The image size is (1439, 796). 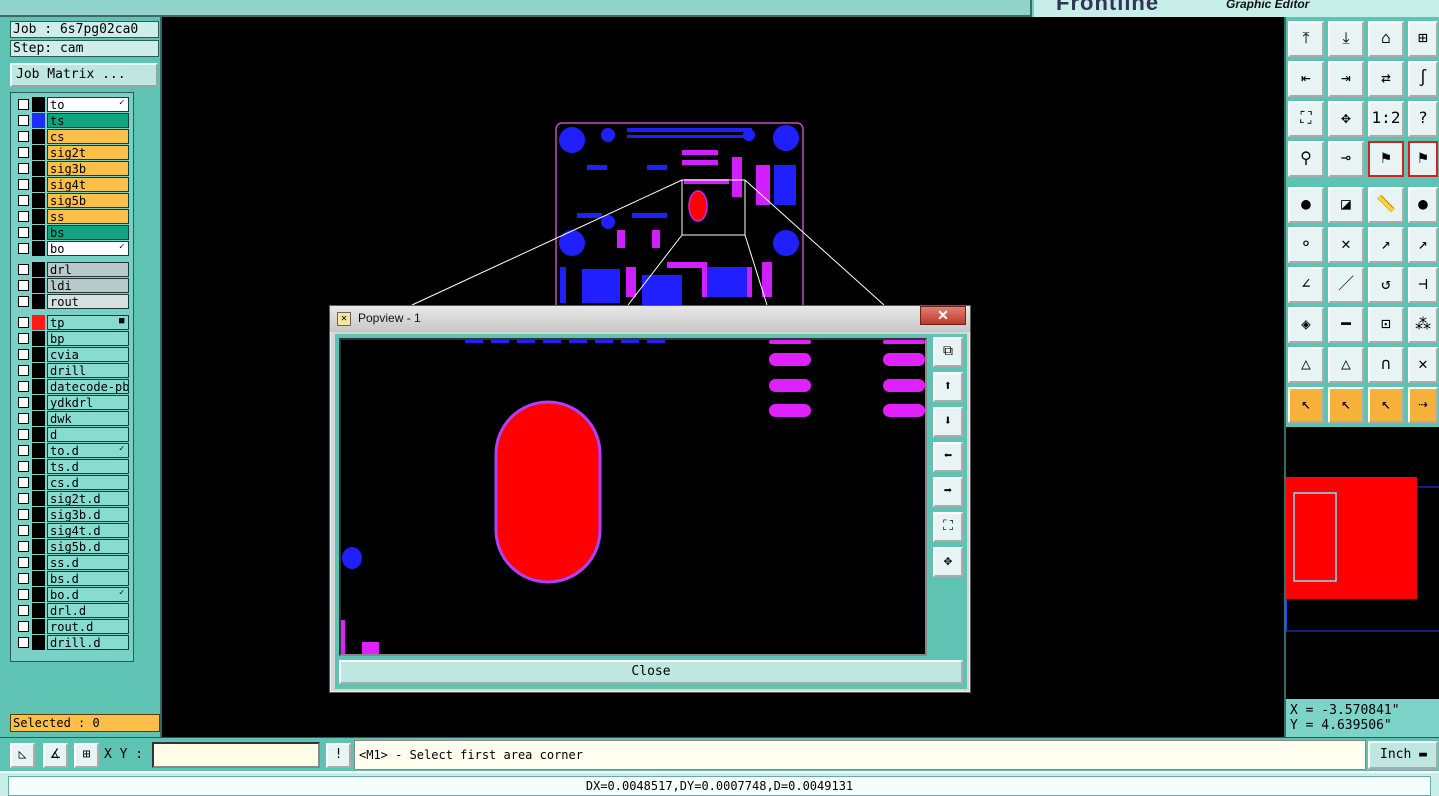 I want to click on layer-name: cs.d, so click(x=88, y=482).